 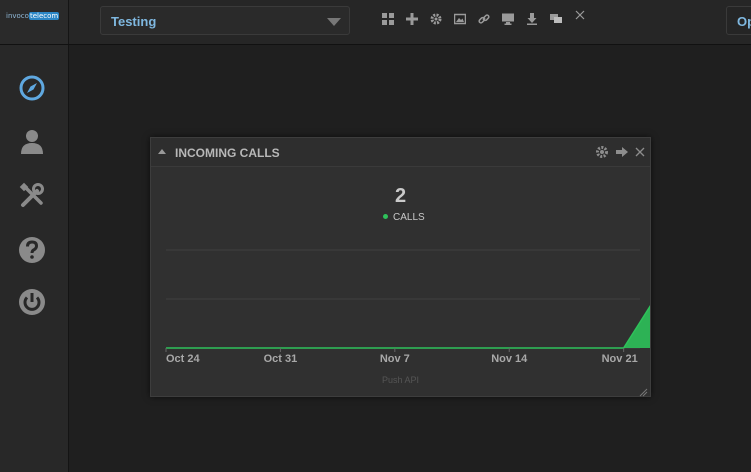 I want to click on calls-series-area, so click(x=408, y=327).